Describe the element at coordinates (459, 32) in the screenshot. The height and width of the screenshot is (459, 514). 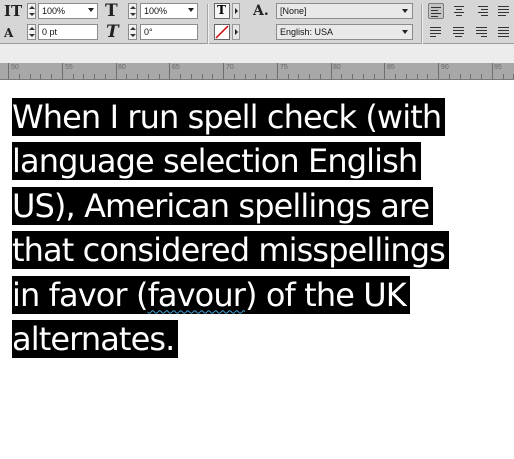
I see `justify-center-icon` at that location.